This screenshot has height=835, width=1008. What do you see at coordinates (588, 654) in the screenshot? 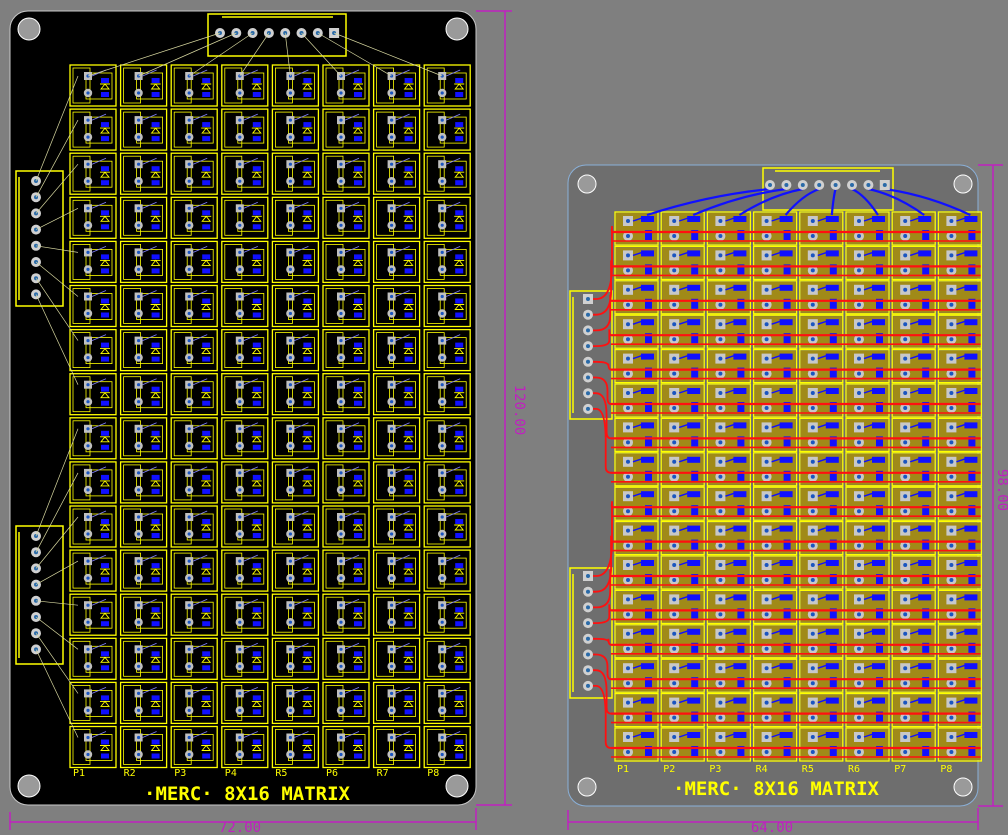
I see `header-pin-drill` at bounding box center [588, 654].